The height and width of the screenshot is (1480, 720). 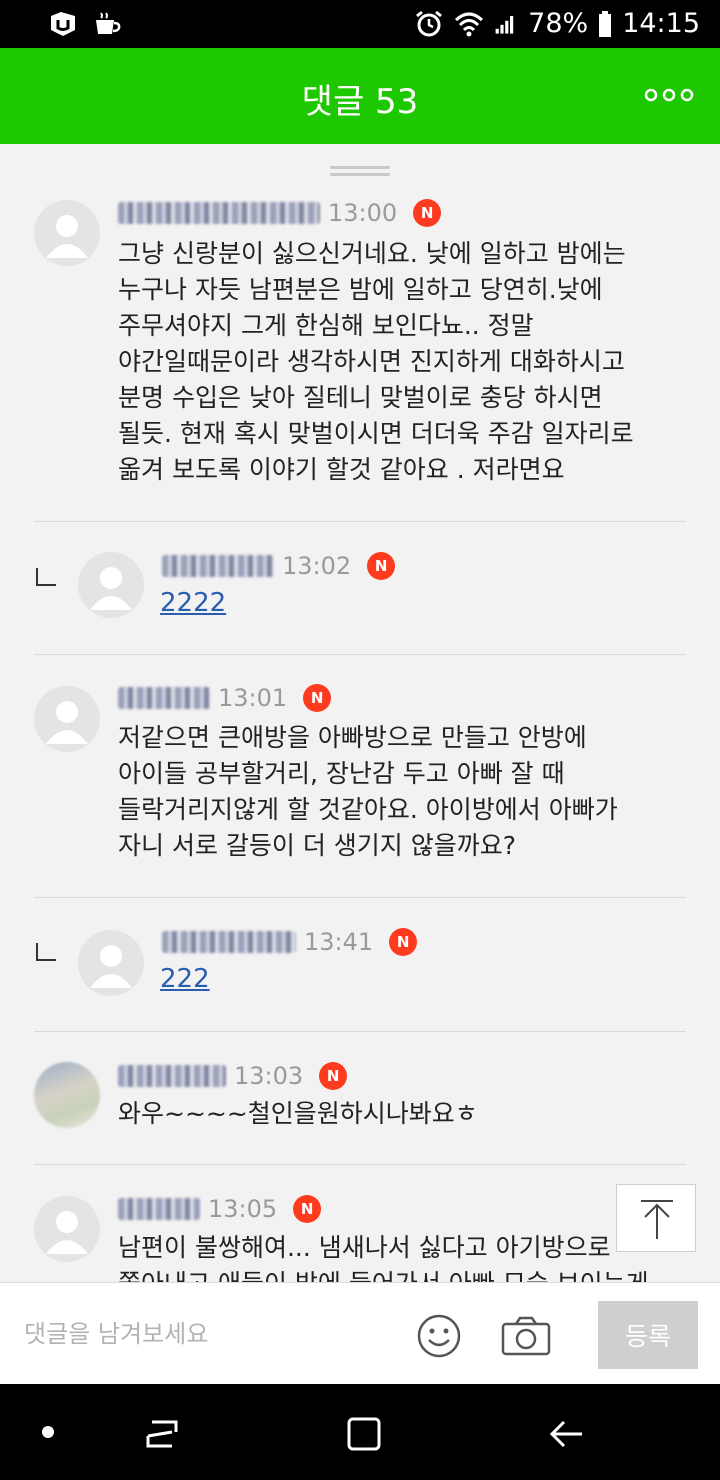 I want to click on comment-time: 13:05, so click(x=243, y=1209).